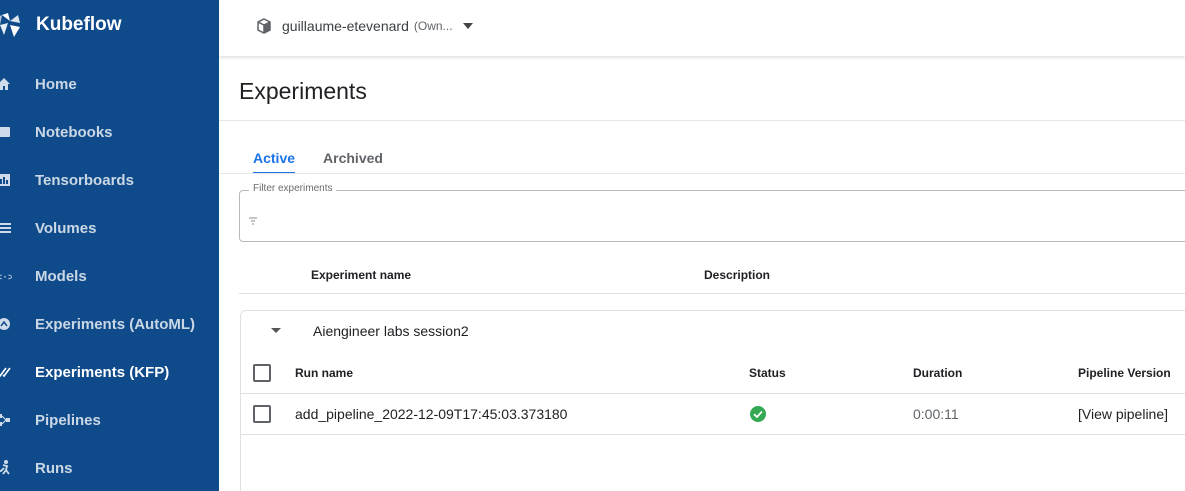 The height and width of the screenshot is (491, 1185). What do you see at coordinates (56, 84) in the screenshot?
I see `sidebar-item-label: Home` at bounding box center [56, 84].